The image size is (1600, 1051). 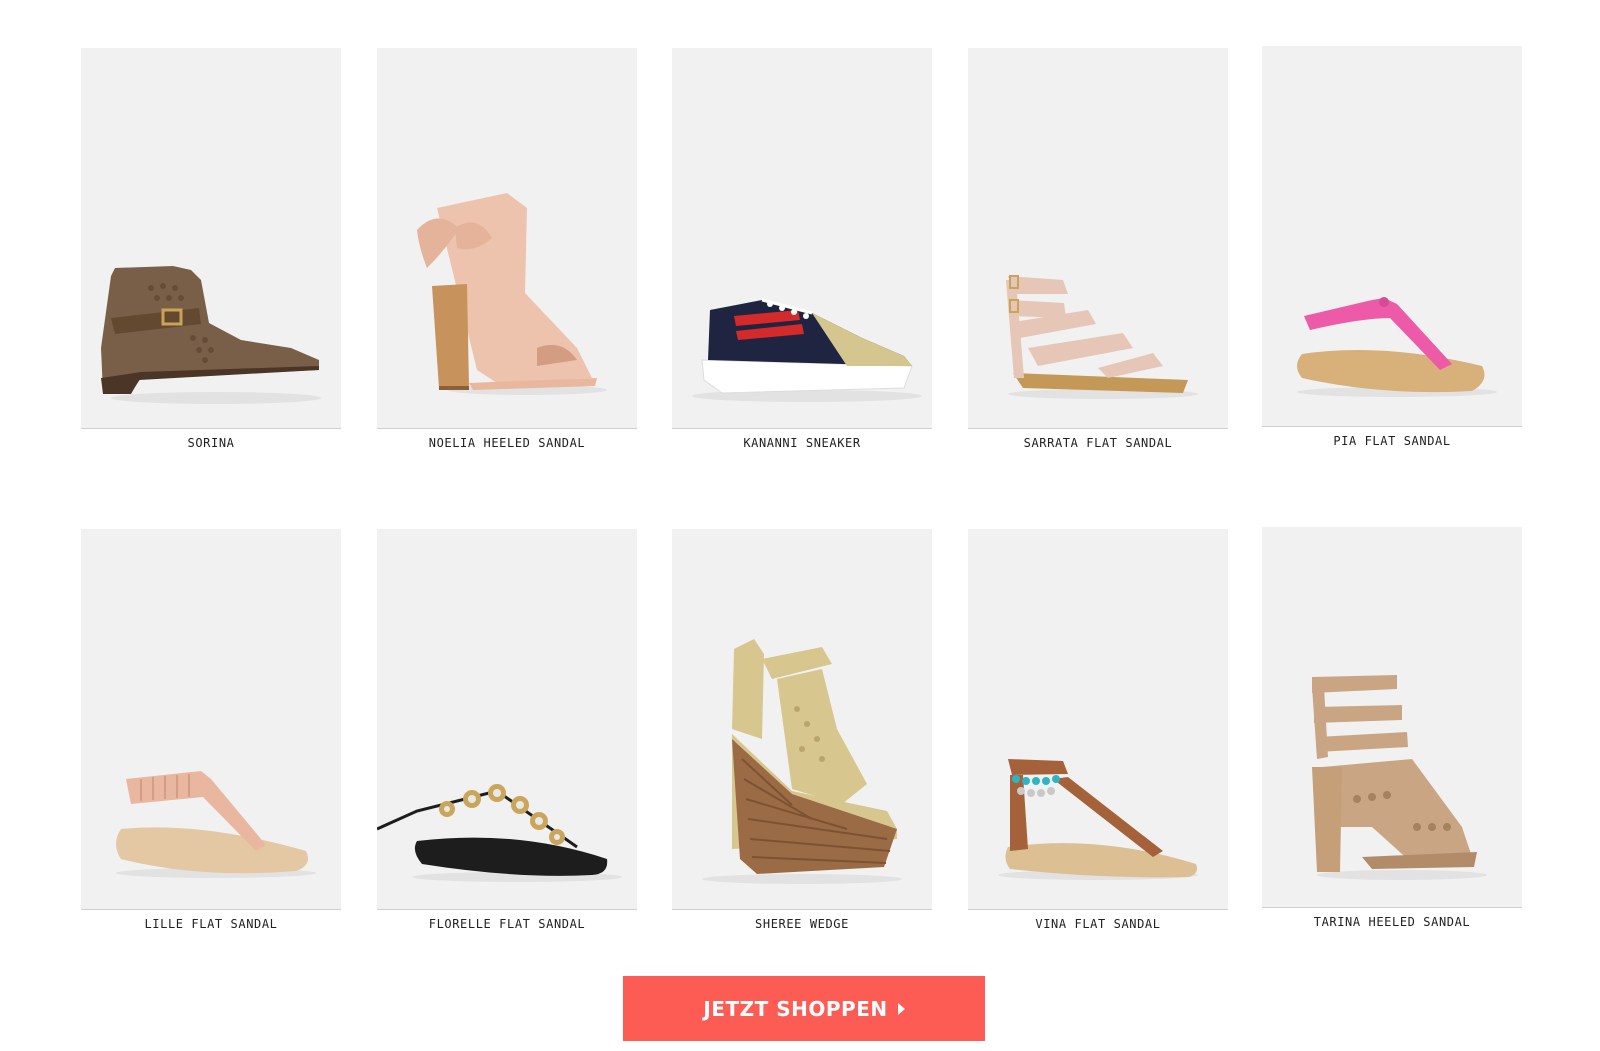 I want to click on product-card-lille: LILLE FLAT SANDAL, so click(x=211, y=730).